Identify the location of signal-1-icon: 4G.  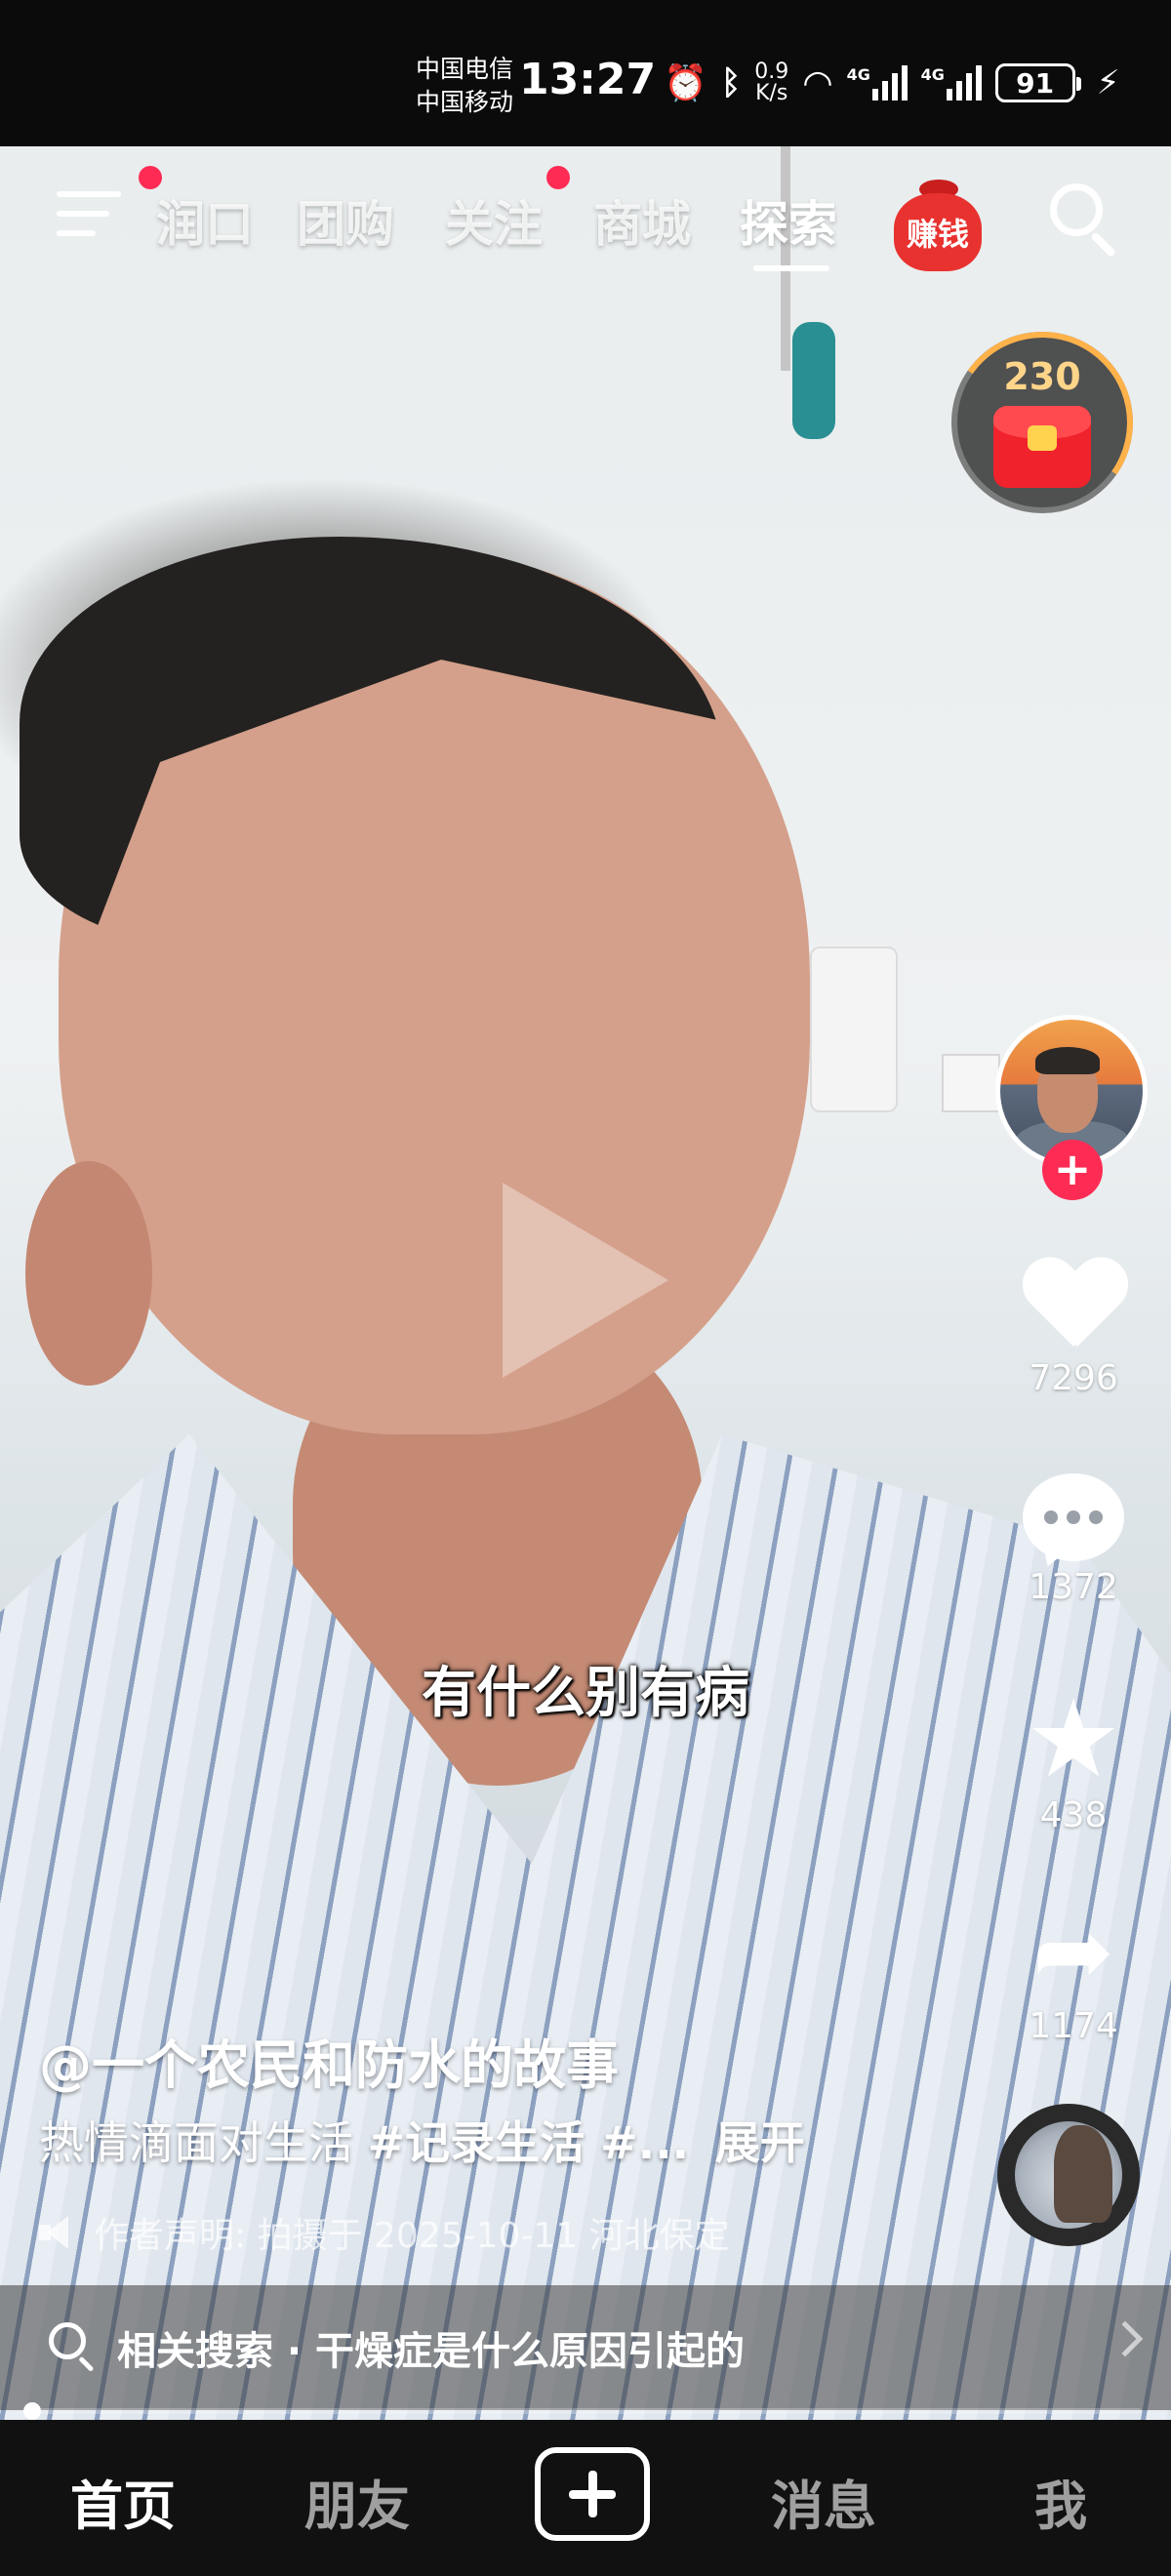
(877, 83).